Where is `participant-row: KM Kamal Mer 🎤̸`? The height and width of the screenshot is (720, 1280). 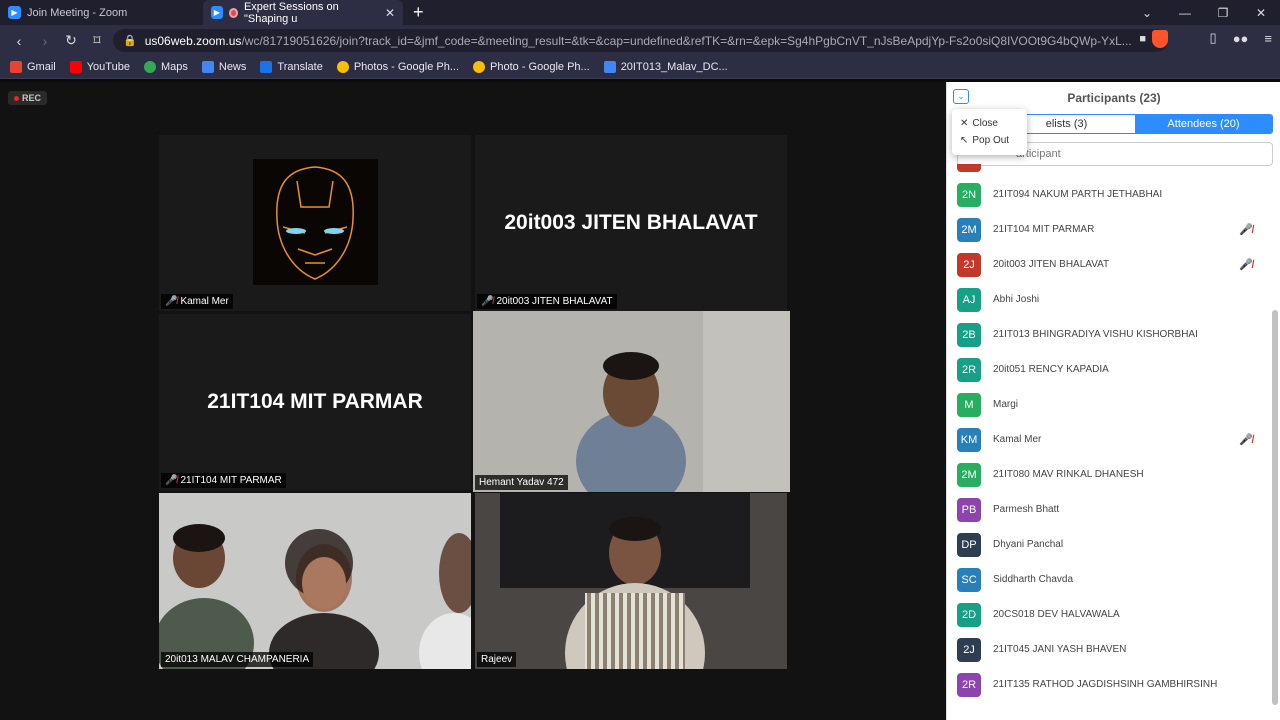 participant-row: KM Kamal Mer 🎤̸ is located at coordinates (1108, 439).